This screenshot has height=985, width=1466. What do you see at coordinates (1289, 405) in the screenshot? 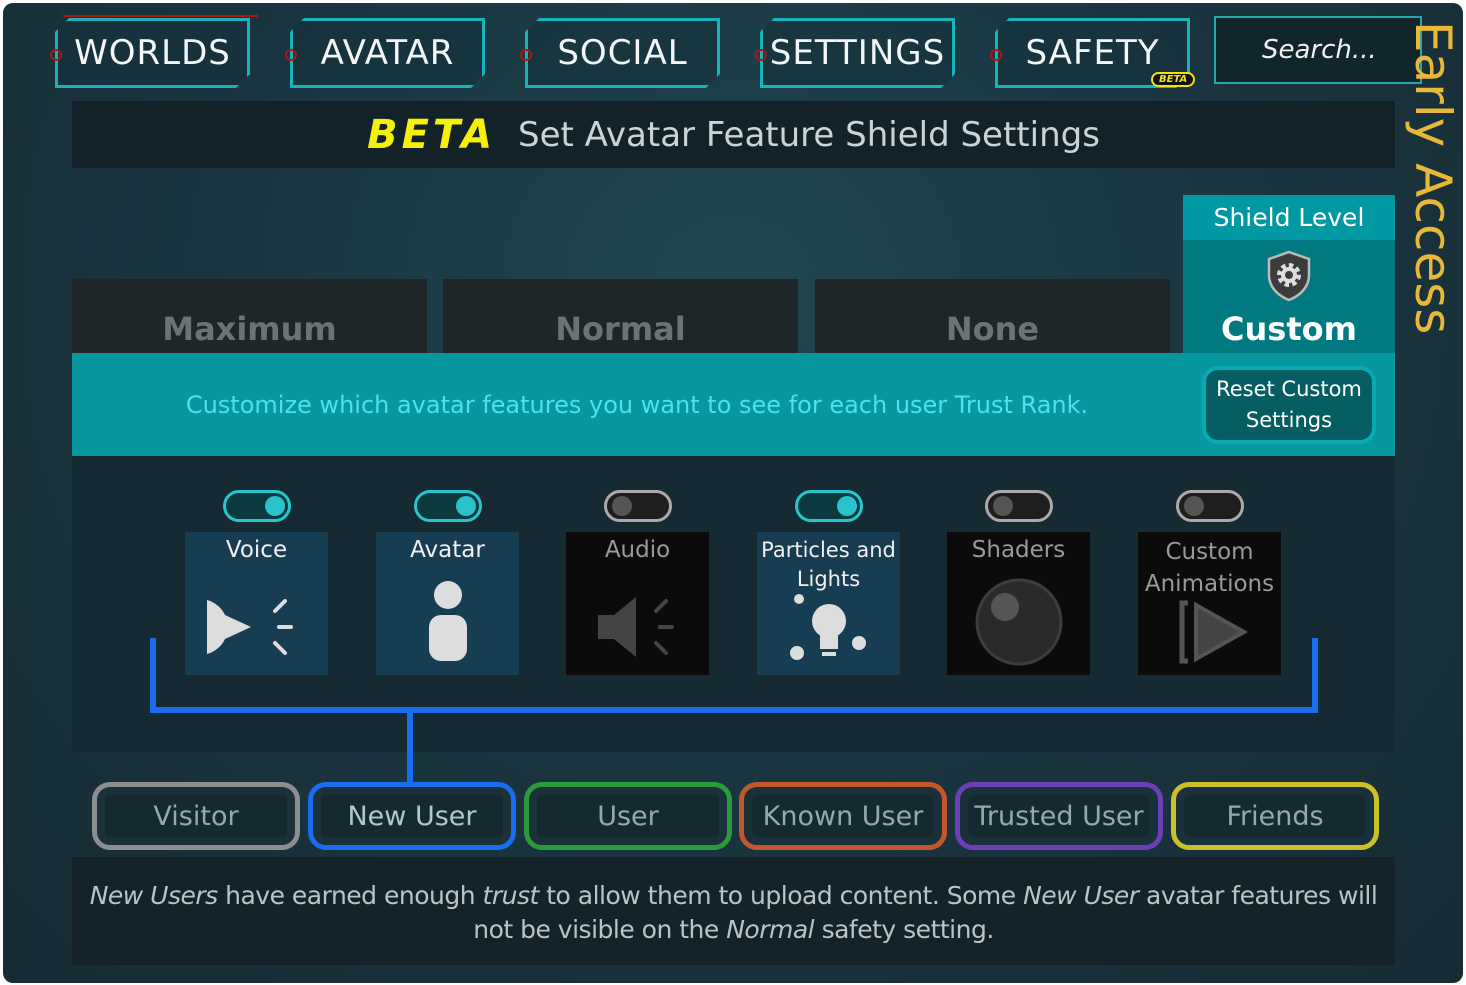
I see `reset-custom-settings-button: Reset Custom Settings` at bounding box center [1289, 405].